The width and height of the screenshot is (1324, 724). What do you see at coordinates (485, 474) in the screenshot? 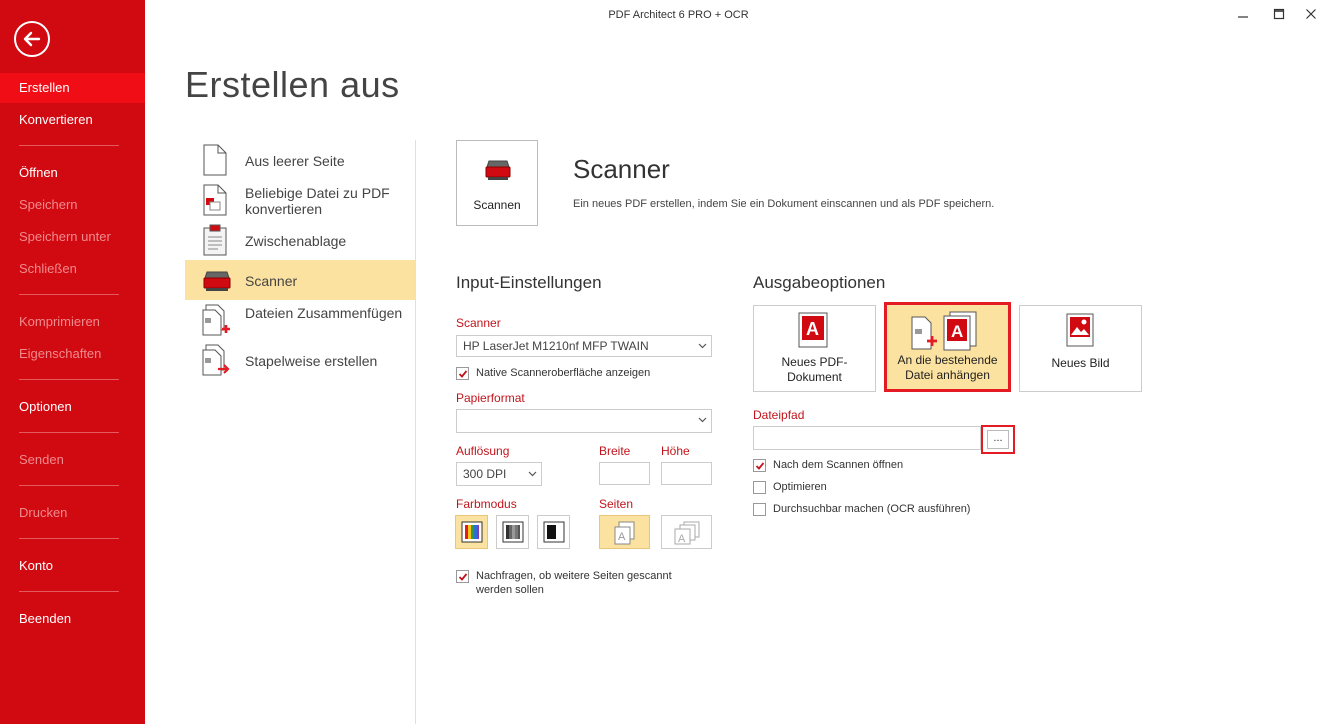
I see `resolution-value: 300 DPI` at bounding box center [485, 474].